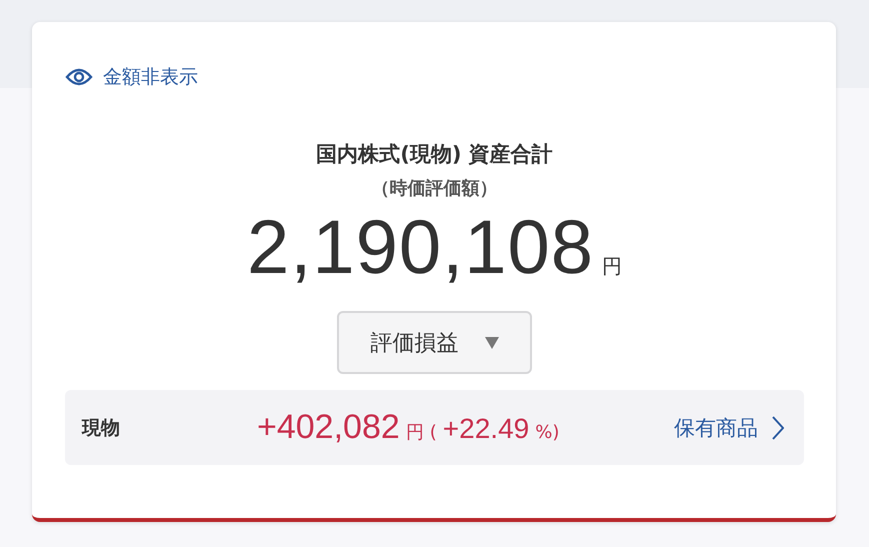 The width and height of the screenshot is (869, 547). What do you see at coordinates (612, 266) in the screenshot?
I see `currency-unit: 円` at bounding box center [612, 266].